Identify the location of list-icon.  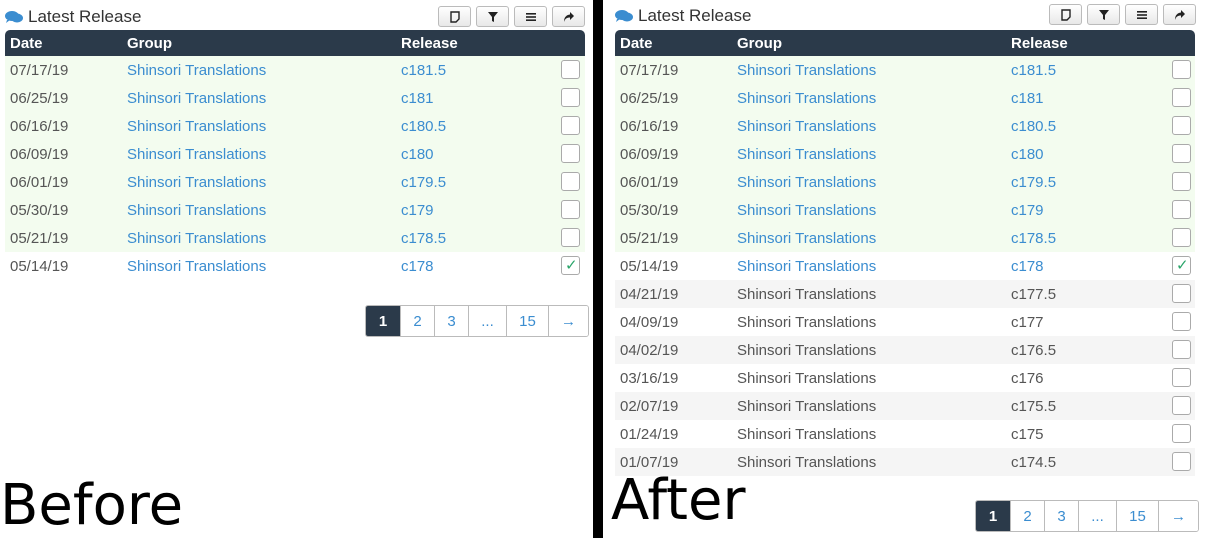
(530, 16).